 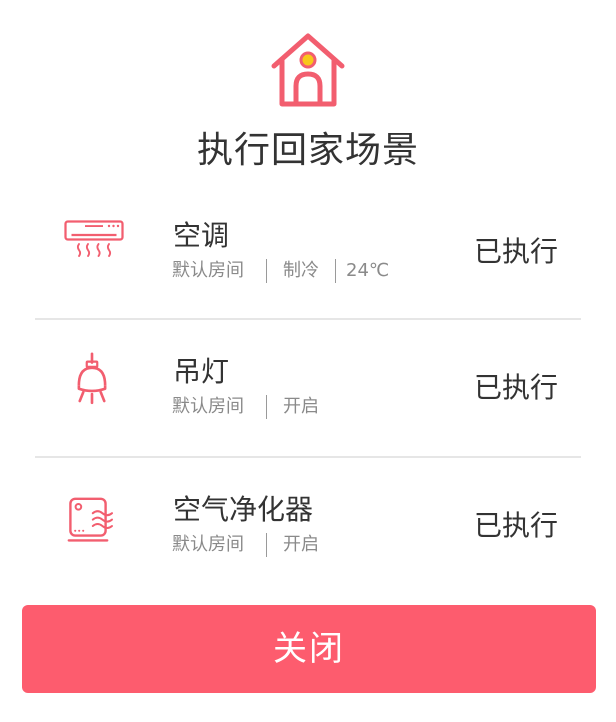 What do you see at coordinates (90, 519) in the screenshot?
I see `air-purifier-icon` at bounding box center [90, 519].